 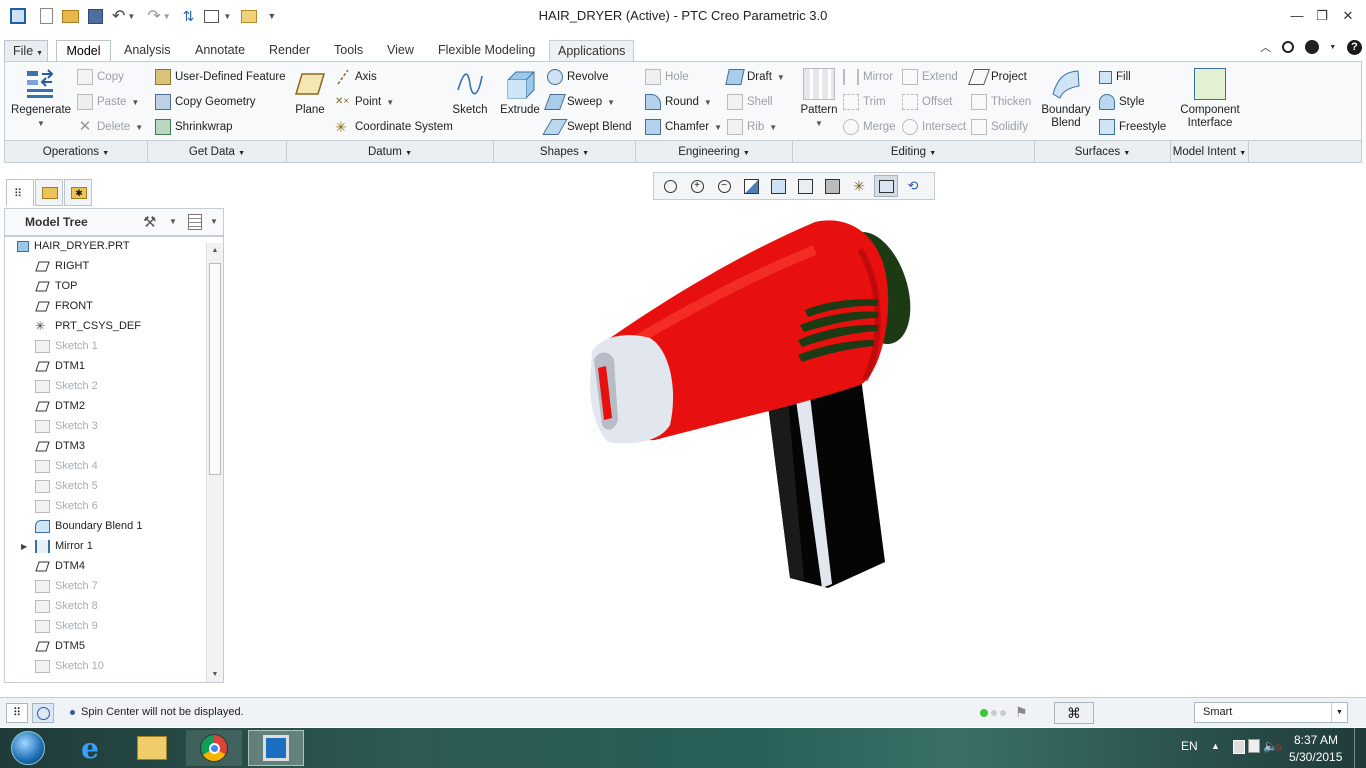 I want to click on annotation-display-button: ⟲, so click(x=913, y=186).